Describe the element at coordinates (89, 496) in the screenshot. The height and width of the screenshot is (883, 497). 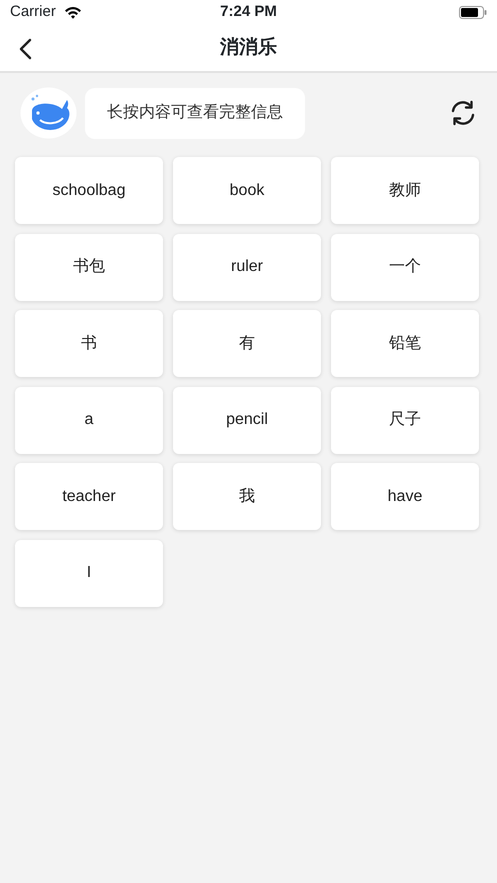
I see `word-card: teacher` at that location.